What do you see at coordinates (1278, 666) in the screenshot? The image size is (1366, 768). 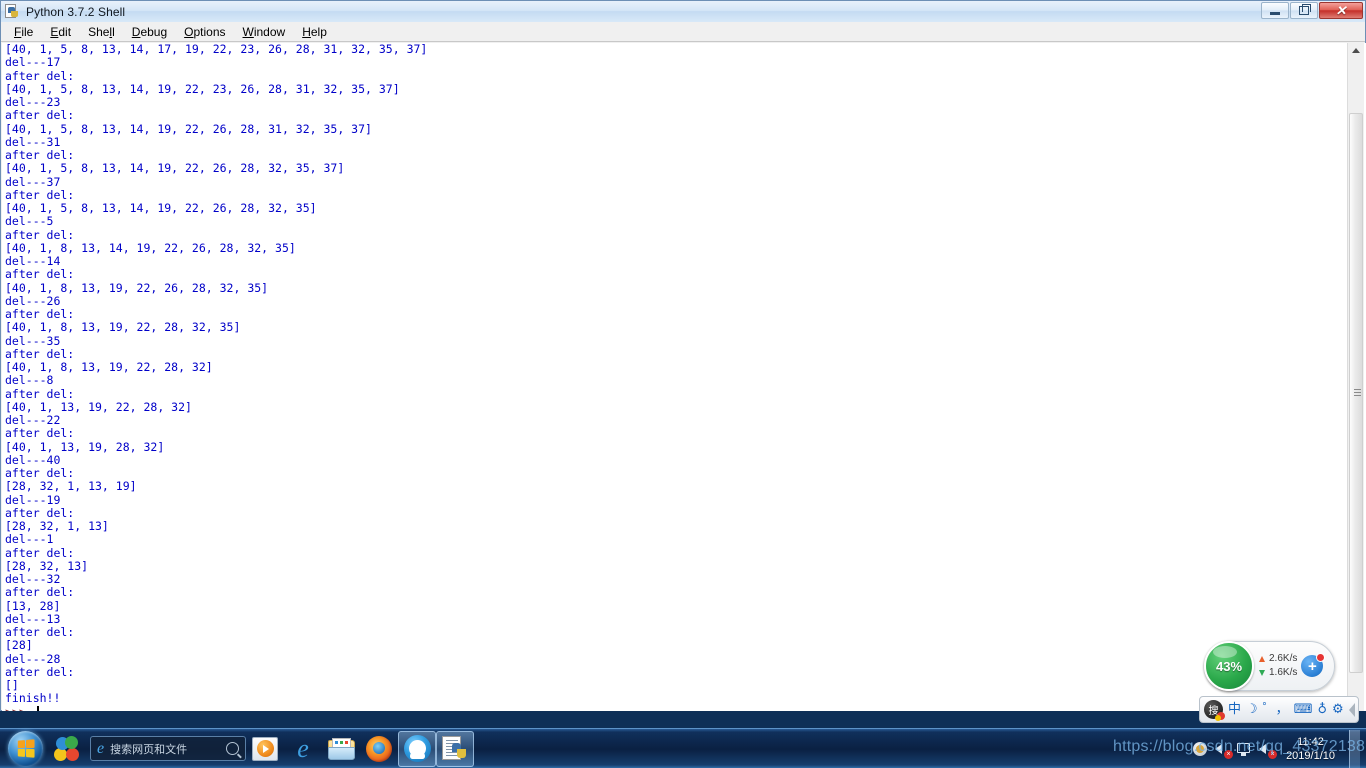 I see `network-rates: 2.6K/s 1.6K/s` at bounding box center [1278, 666].